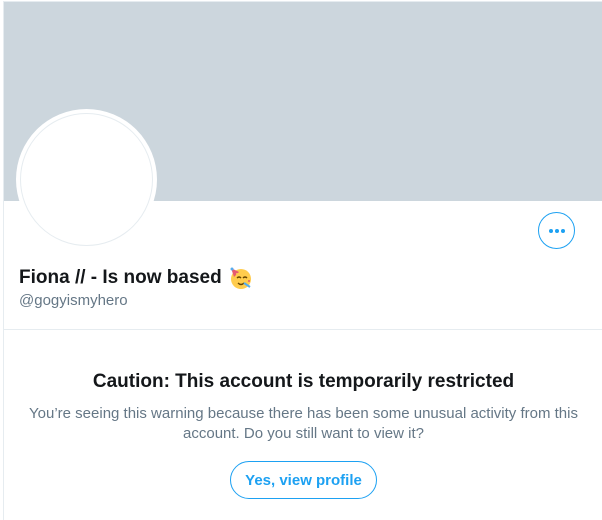  I want to click on more-options-button, so click(556, 230).